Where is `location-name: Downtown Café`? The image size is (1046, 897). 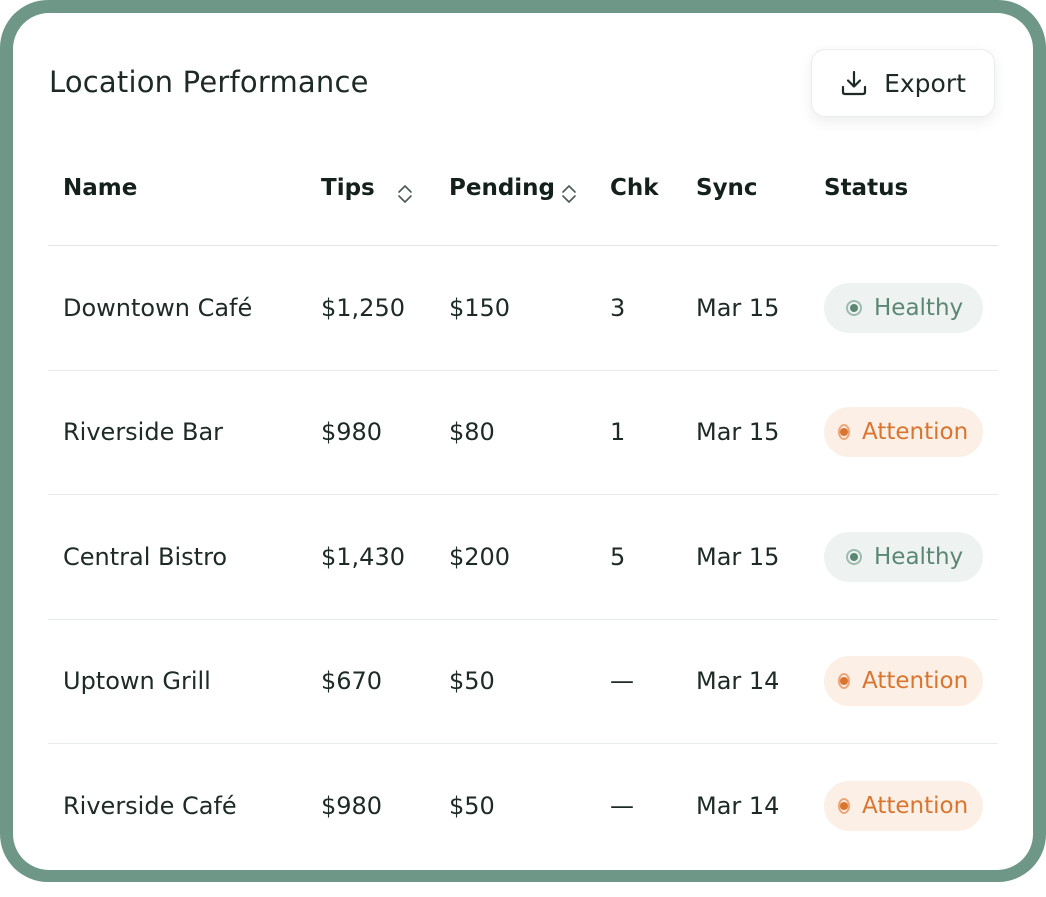 location-name: Downtown Café is located at coordinates (158, 307).